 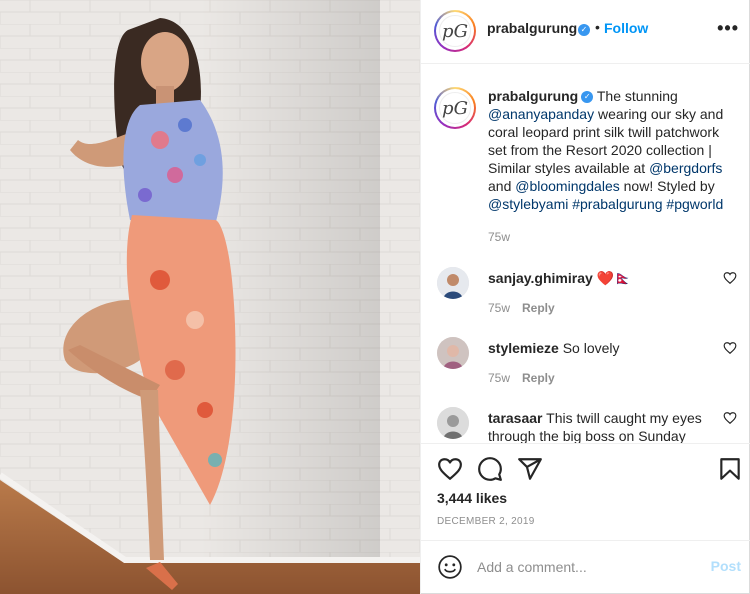 I want to click on mention-link: @stylebyami, so click(x=528, y=204).